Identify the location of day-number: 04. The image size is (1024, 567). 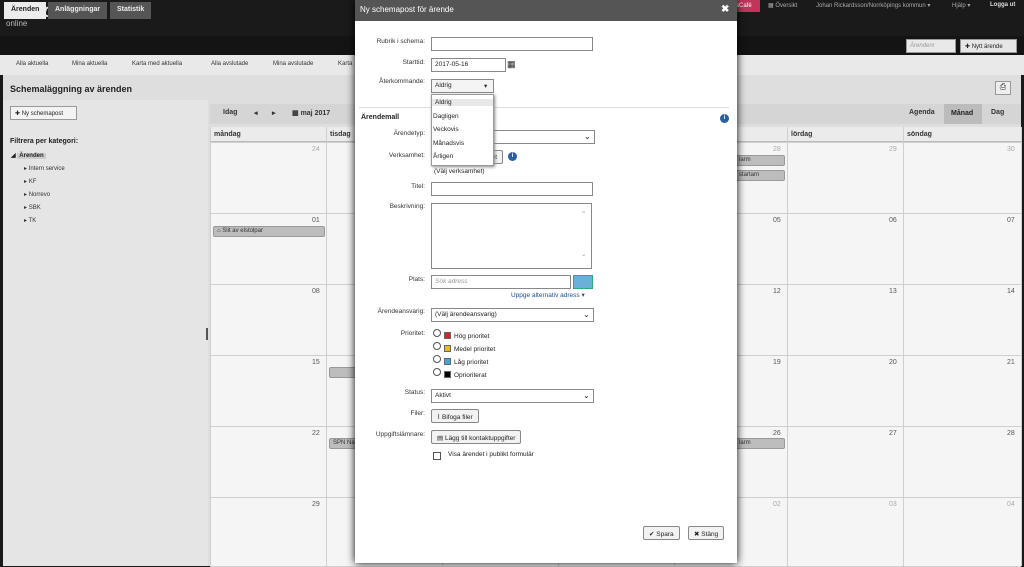
(1011, 504).